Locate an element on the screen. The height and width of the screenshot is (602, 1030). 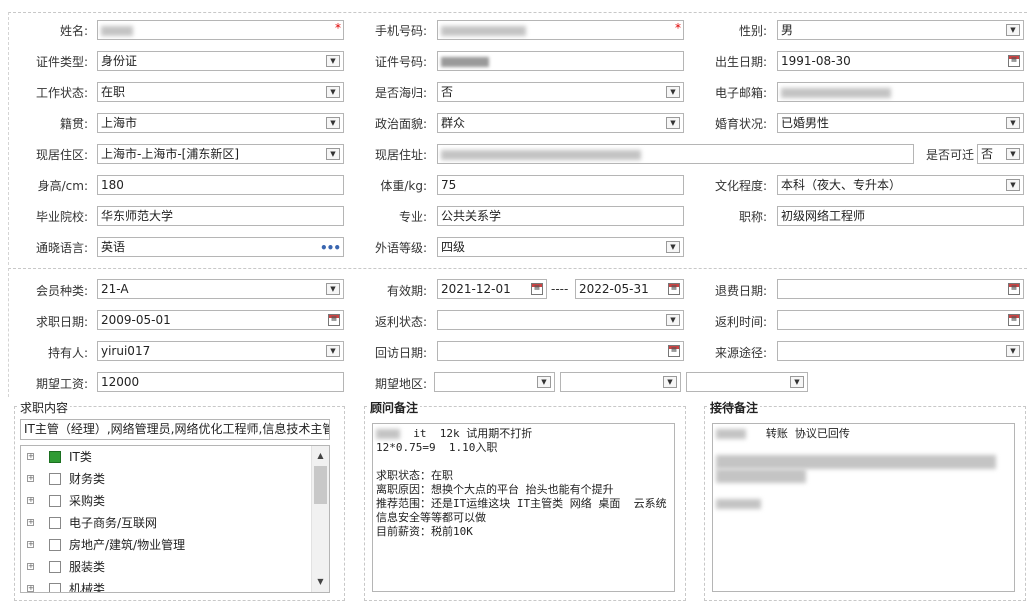
scroll-up-icon: ▲ is located at coordinates (320, 456).